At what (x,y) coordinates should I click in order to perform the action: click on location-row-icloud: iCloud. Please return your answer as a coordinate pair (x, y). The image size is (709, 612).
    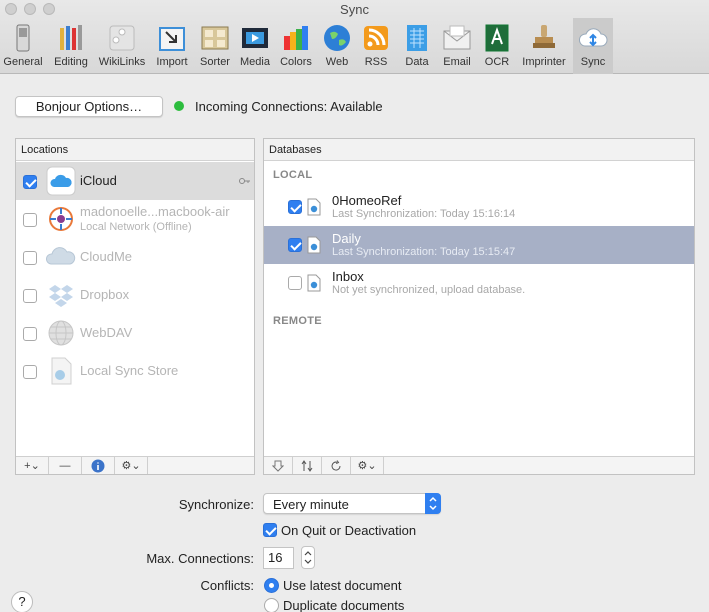
    Looking at the image, I should click on (135, 181).